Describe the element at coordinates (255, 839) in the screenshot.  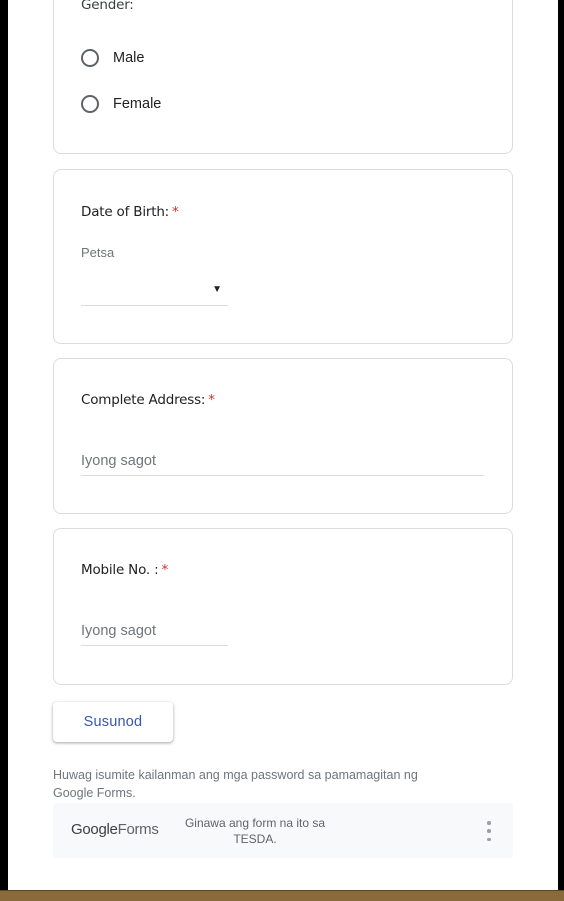
I see `made-by-line2: TESDA.` at that location.